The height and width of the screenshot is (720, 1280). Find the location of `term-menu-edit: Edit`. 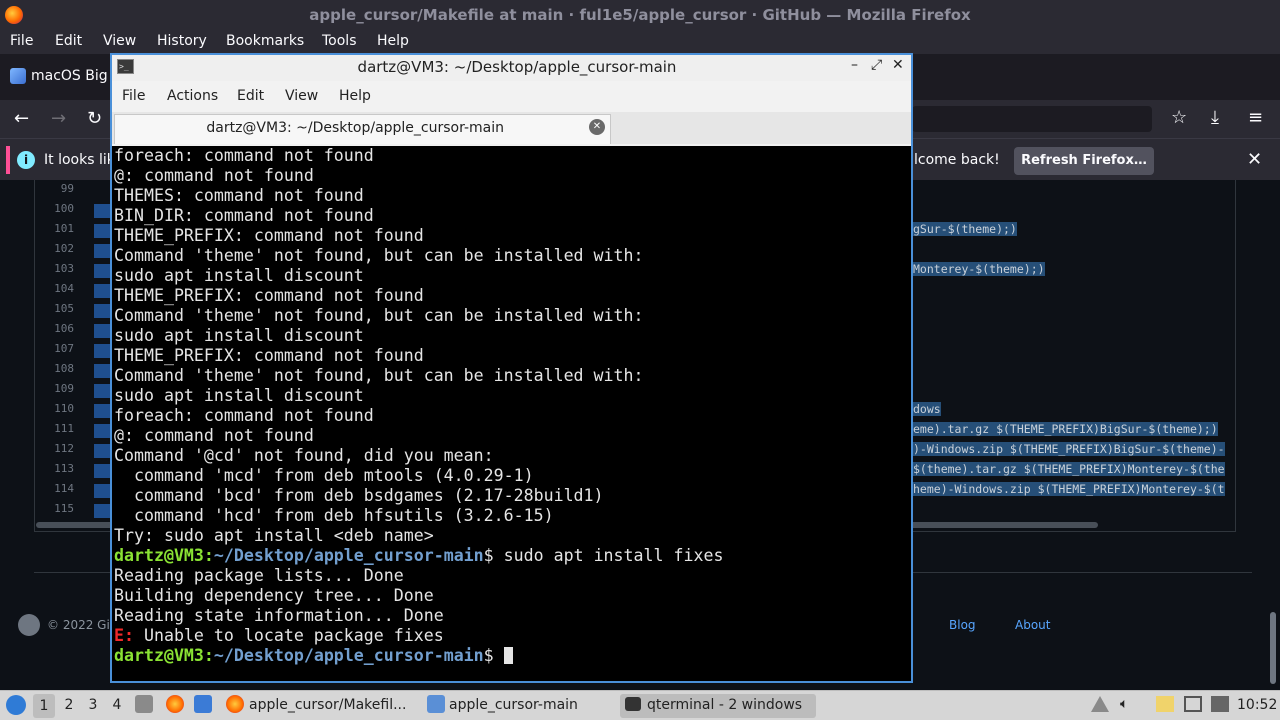

term-menu-edit: Edit is located at coordinates (250, 96).